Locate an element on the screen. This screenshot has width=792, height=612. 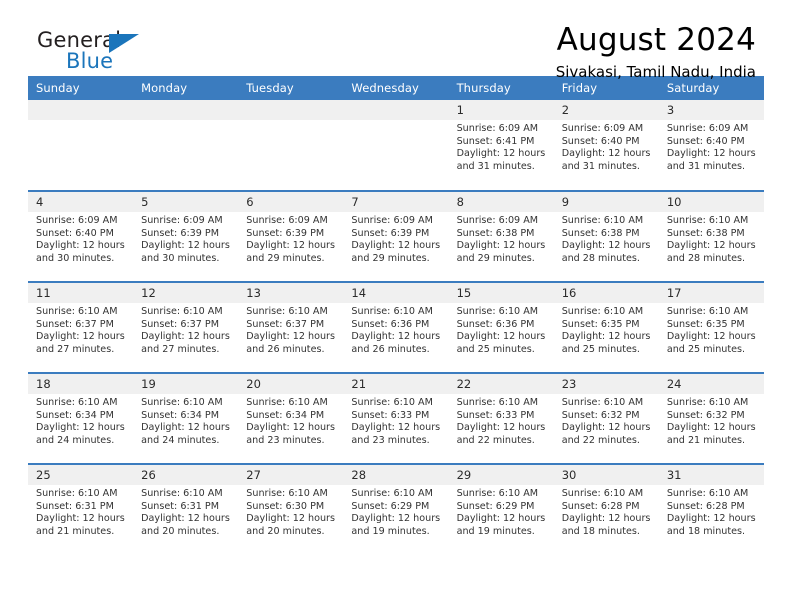
brand-name-blue: Blue is located at coordinates (90, 61).